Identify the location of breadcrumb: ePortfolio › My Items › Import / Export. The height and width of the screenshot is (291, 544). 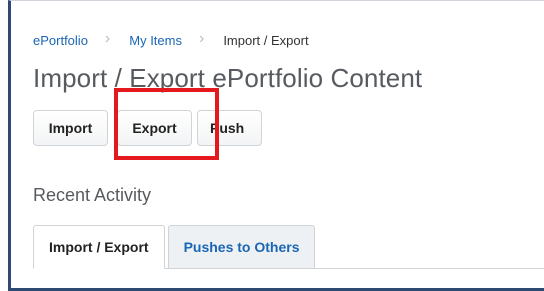
(171, 39).